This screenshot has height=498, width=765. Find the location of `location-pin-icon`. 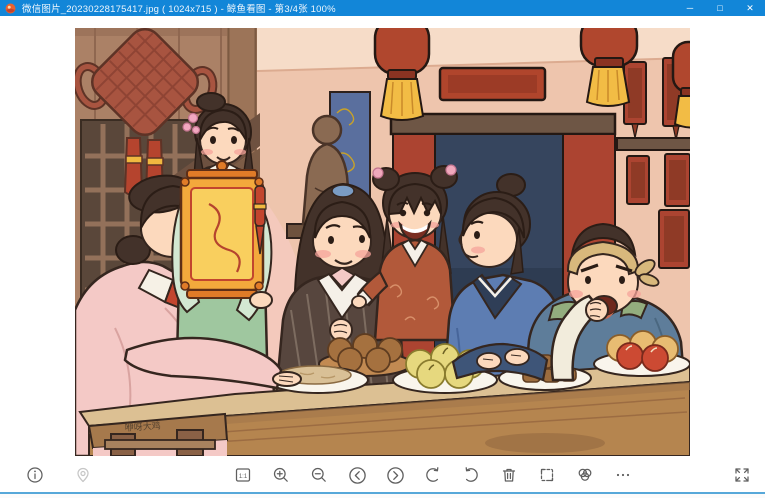

location-pin-icon is located at coordinates (83, 475).